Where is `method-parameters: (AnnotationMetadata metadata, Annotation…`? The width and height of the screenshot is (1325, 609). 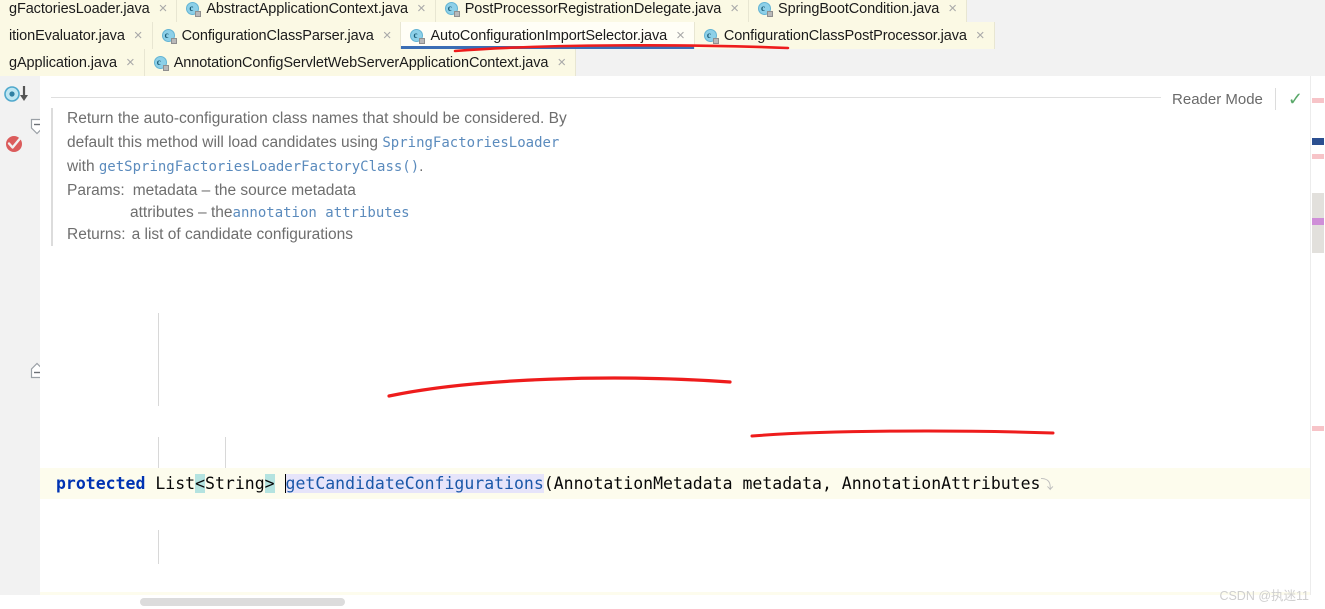 method-parameters: (AnnotationMetadata metadata, Annotation… is located at coordinates (792, 483).